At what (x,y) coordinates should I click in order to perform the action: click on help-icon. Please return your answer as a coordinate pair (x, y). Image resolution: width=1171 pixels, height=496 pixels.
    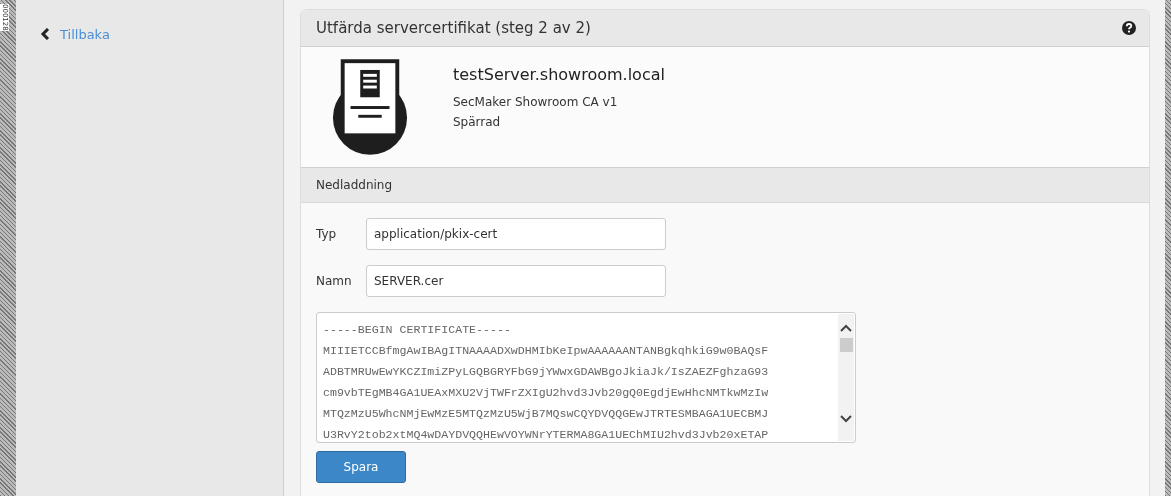
    Looking at the image, I should click on (1129, 28).